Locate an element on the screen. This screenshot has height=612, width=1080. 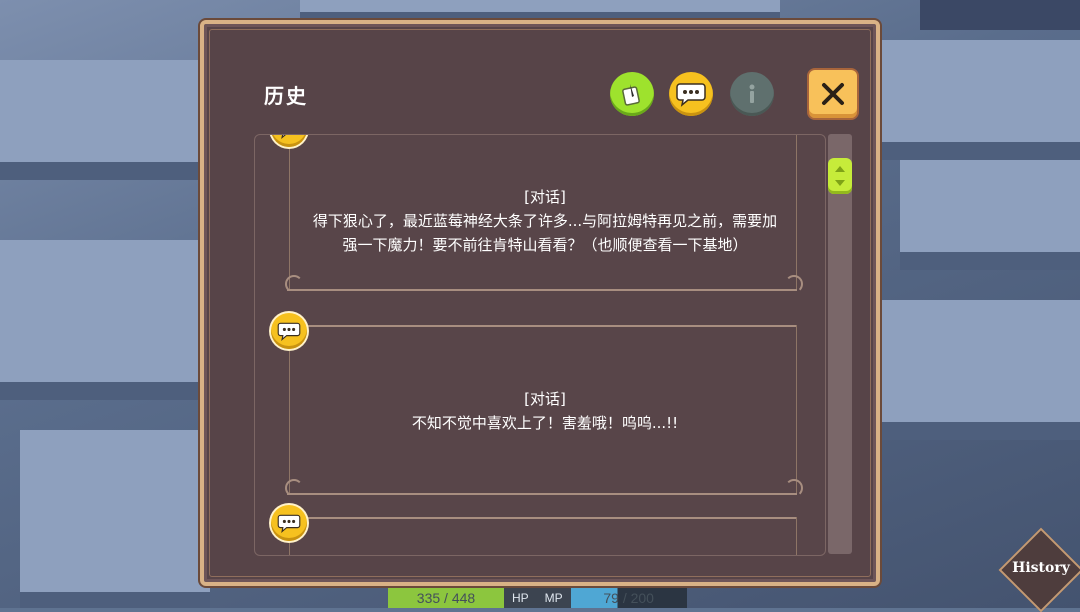
hp-bar: 335 / 448 is located at coordinates (446, 598).